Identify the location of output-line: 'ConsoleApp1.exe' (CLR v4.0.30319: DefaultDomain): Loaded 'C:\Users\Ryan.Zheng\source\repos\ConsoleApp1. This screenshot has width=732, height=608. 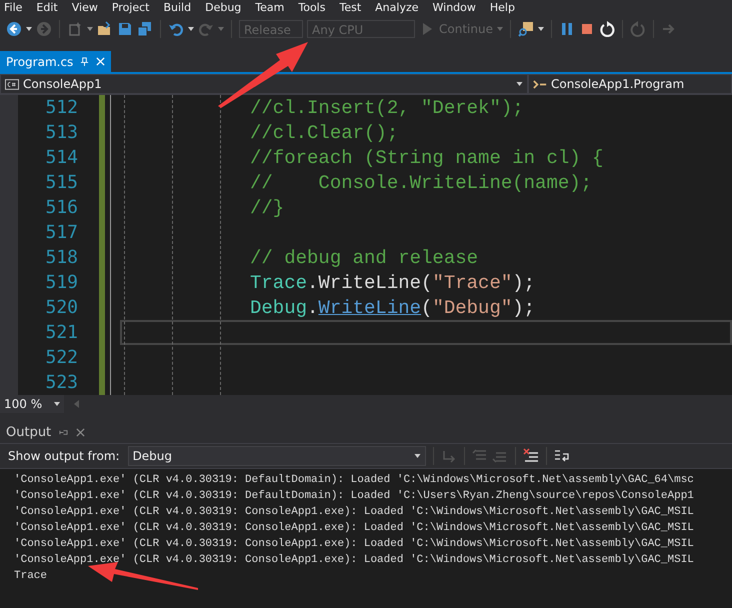
(354, 496).